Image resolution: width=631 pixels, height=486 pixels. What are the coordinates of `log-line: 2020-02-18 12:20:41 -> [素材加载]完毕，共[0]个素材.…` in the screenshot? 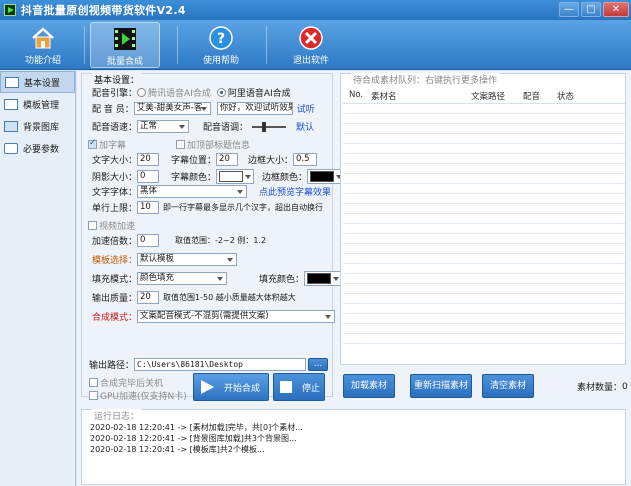 It's located at (196, 427).